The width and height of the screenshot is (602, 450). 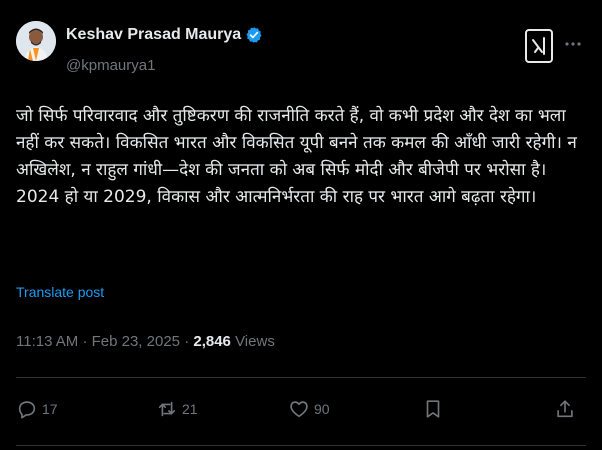 I want to click on like-count: 90, so click(x=322, y=409).